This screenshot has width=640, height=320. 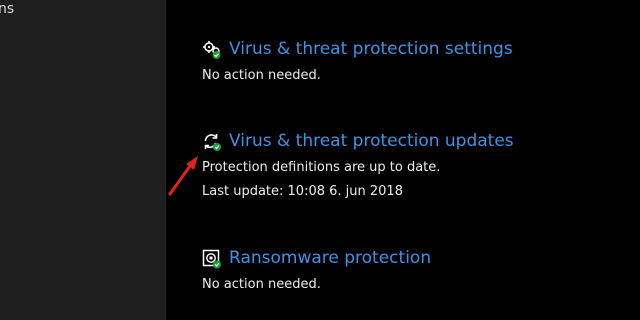 What do you see at coordinates (371, 49) in the screenshot?
I see `virus-threat-settings-link: Virus & threat protection settings` at bounding box center [371, 49].